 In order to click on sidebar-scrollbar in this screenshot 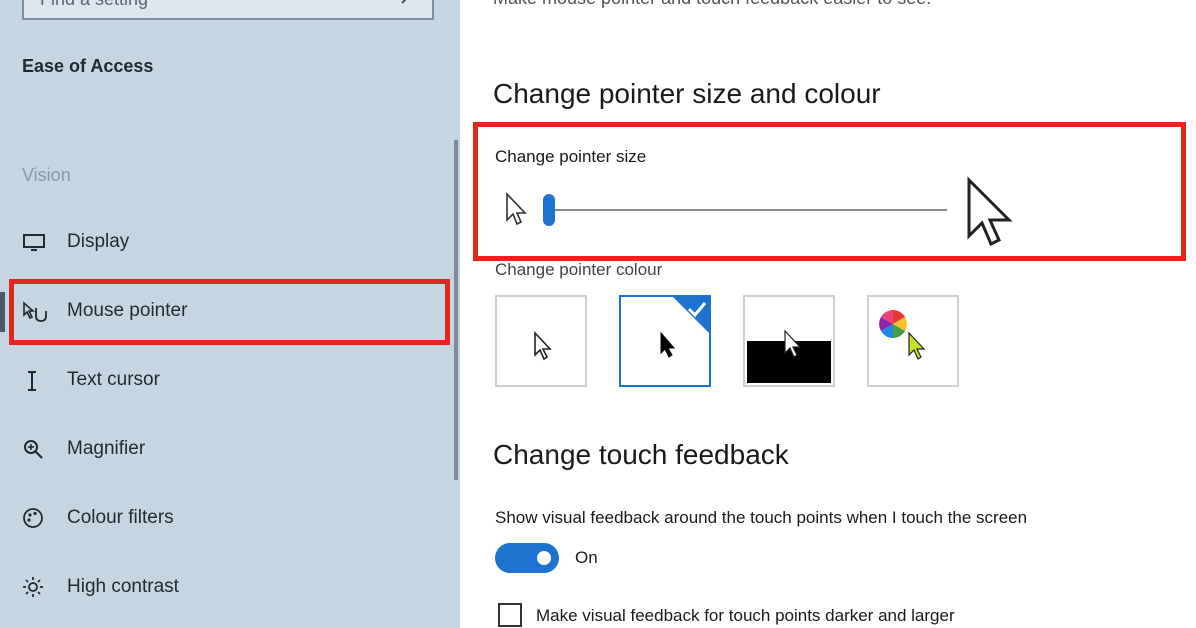, I will do `click(456, 310)`.